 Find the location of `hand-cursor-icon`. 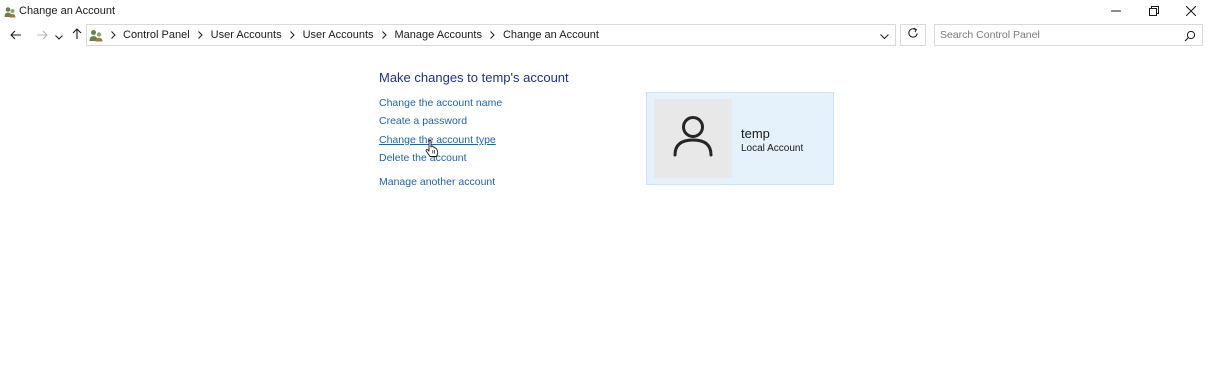

hand-cursor-icon is located at coordinates (432, 149).